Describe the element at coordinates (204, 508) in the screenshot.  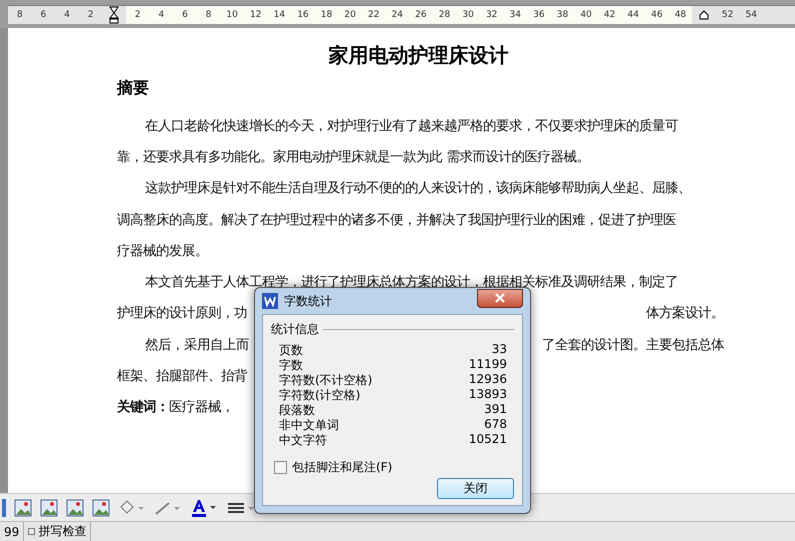
I see `font-color-icon` at that location.